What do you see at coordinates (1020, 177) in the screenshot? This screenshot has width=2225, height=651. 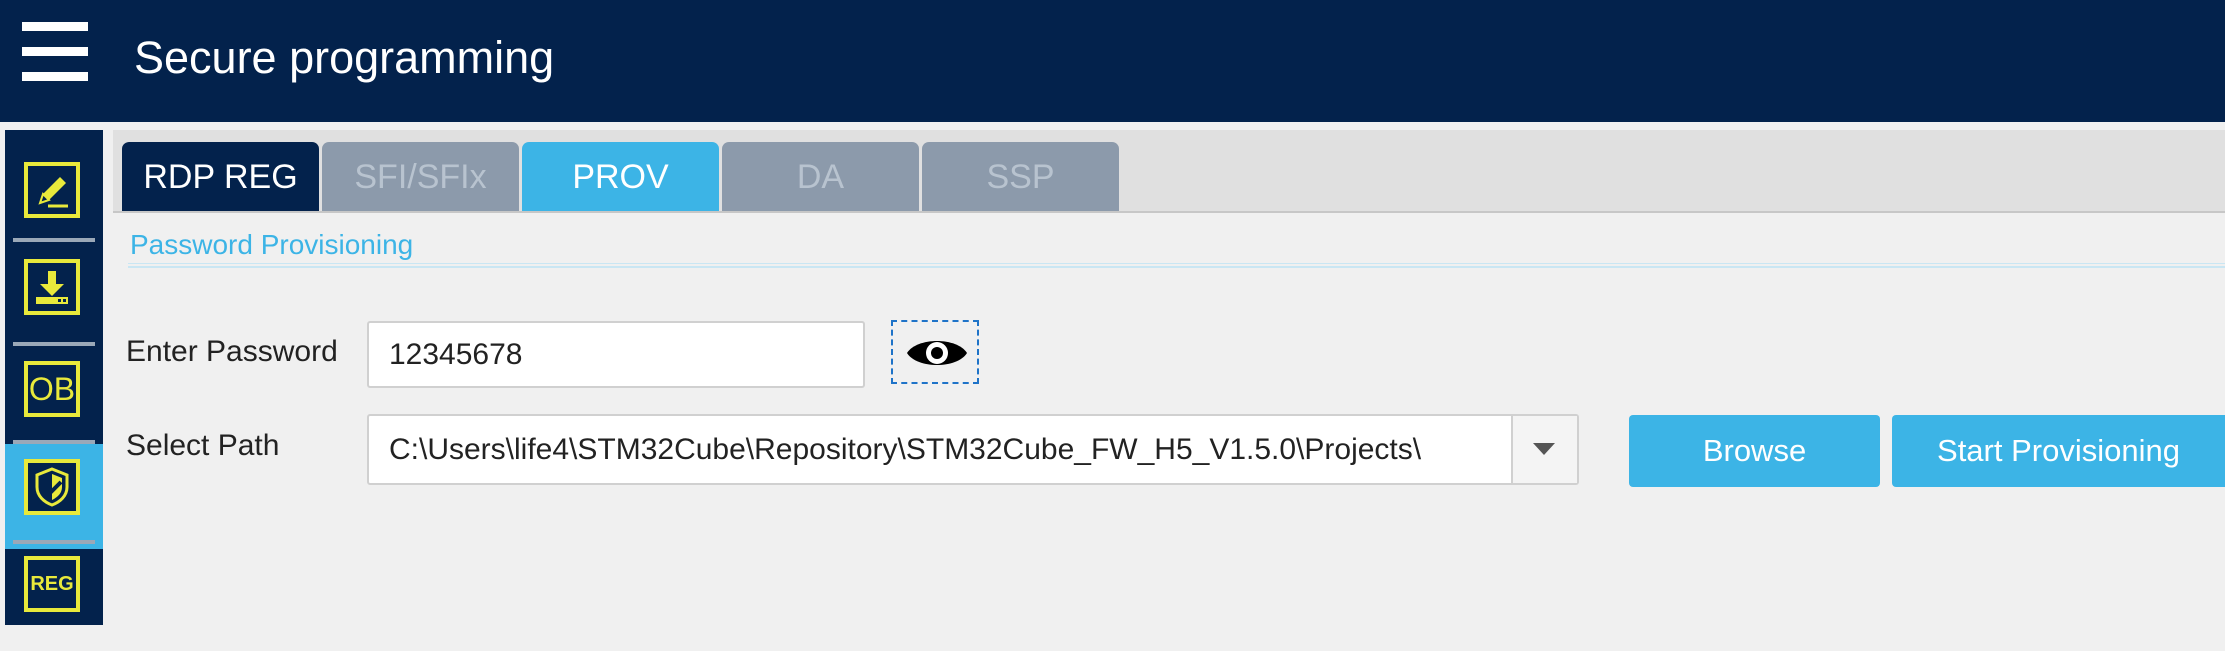 I see `tab-ssp: SSP` at bounding box center [1020, 177].